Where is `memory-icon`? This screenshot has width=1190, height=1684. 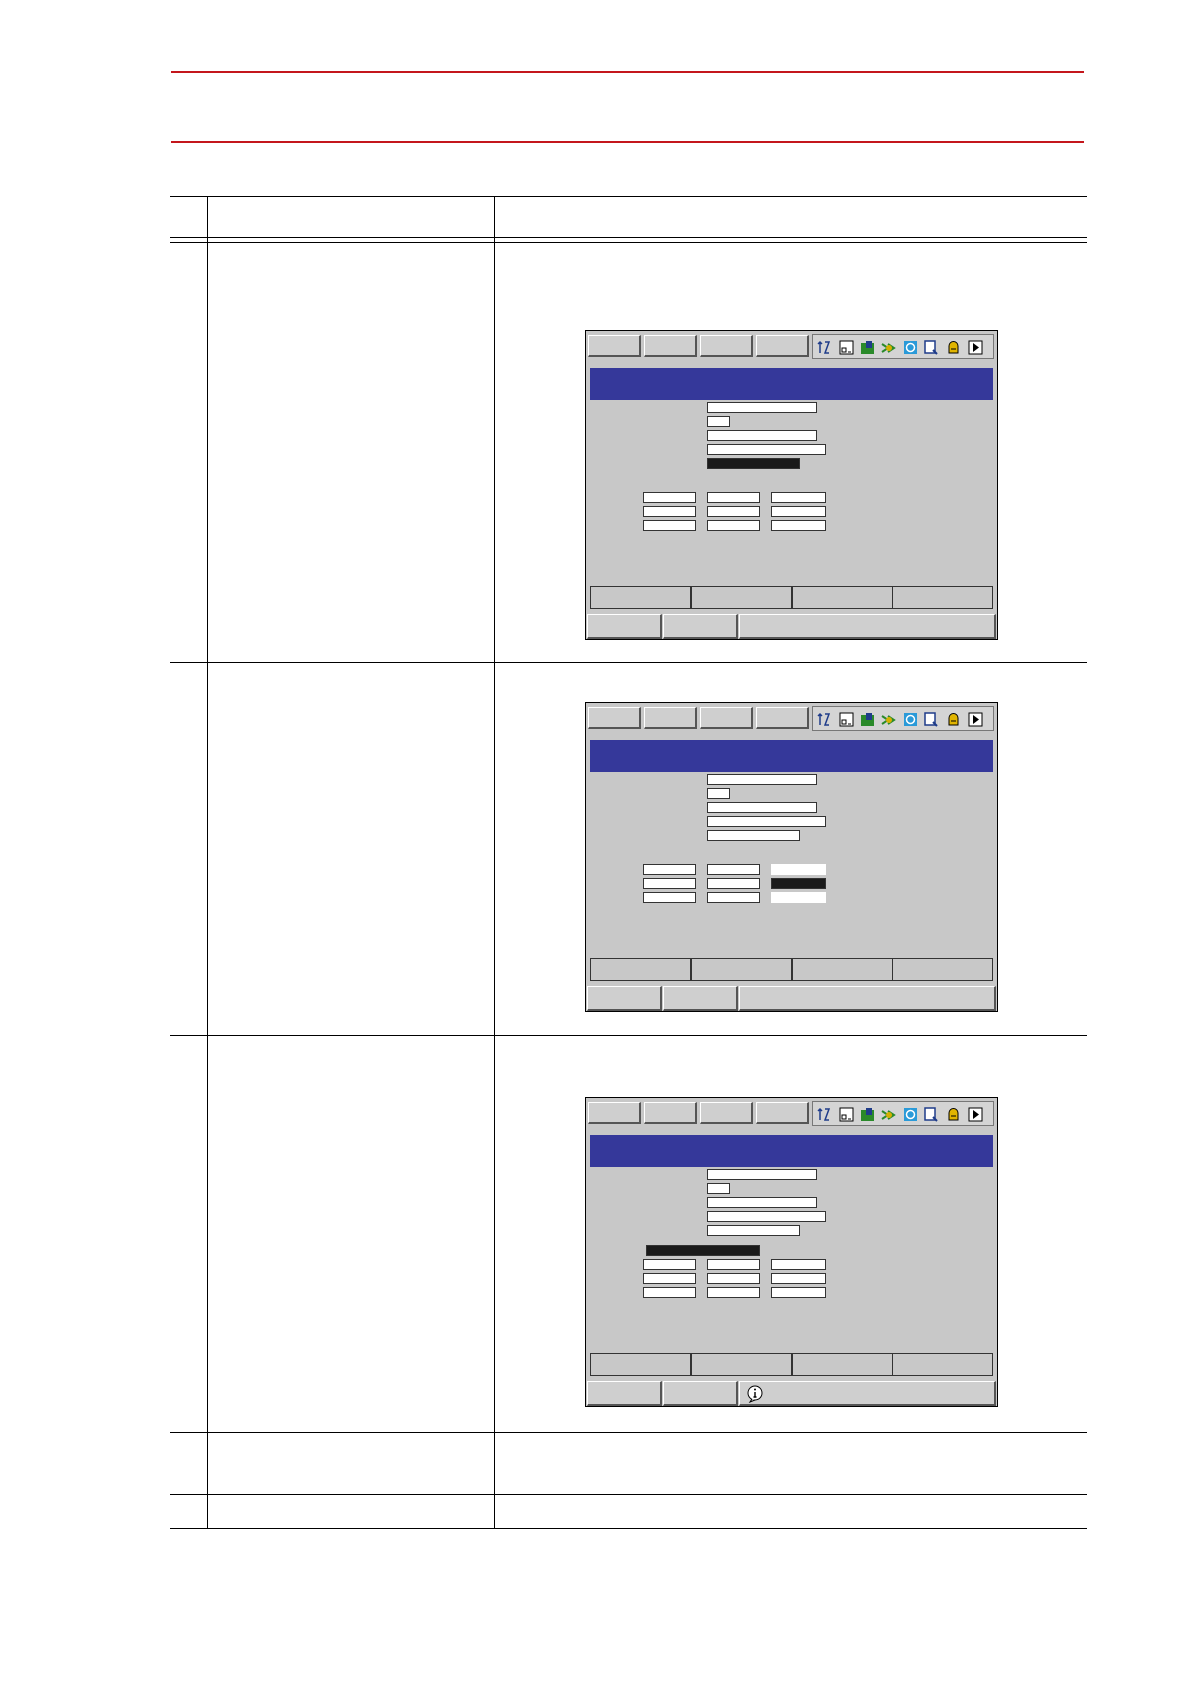 memory-icon is located at coordinates (931, 347).